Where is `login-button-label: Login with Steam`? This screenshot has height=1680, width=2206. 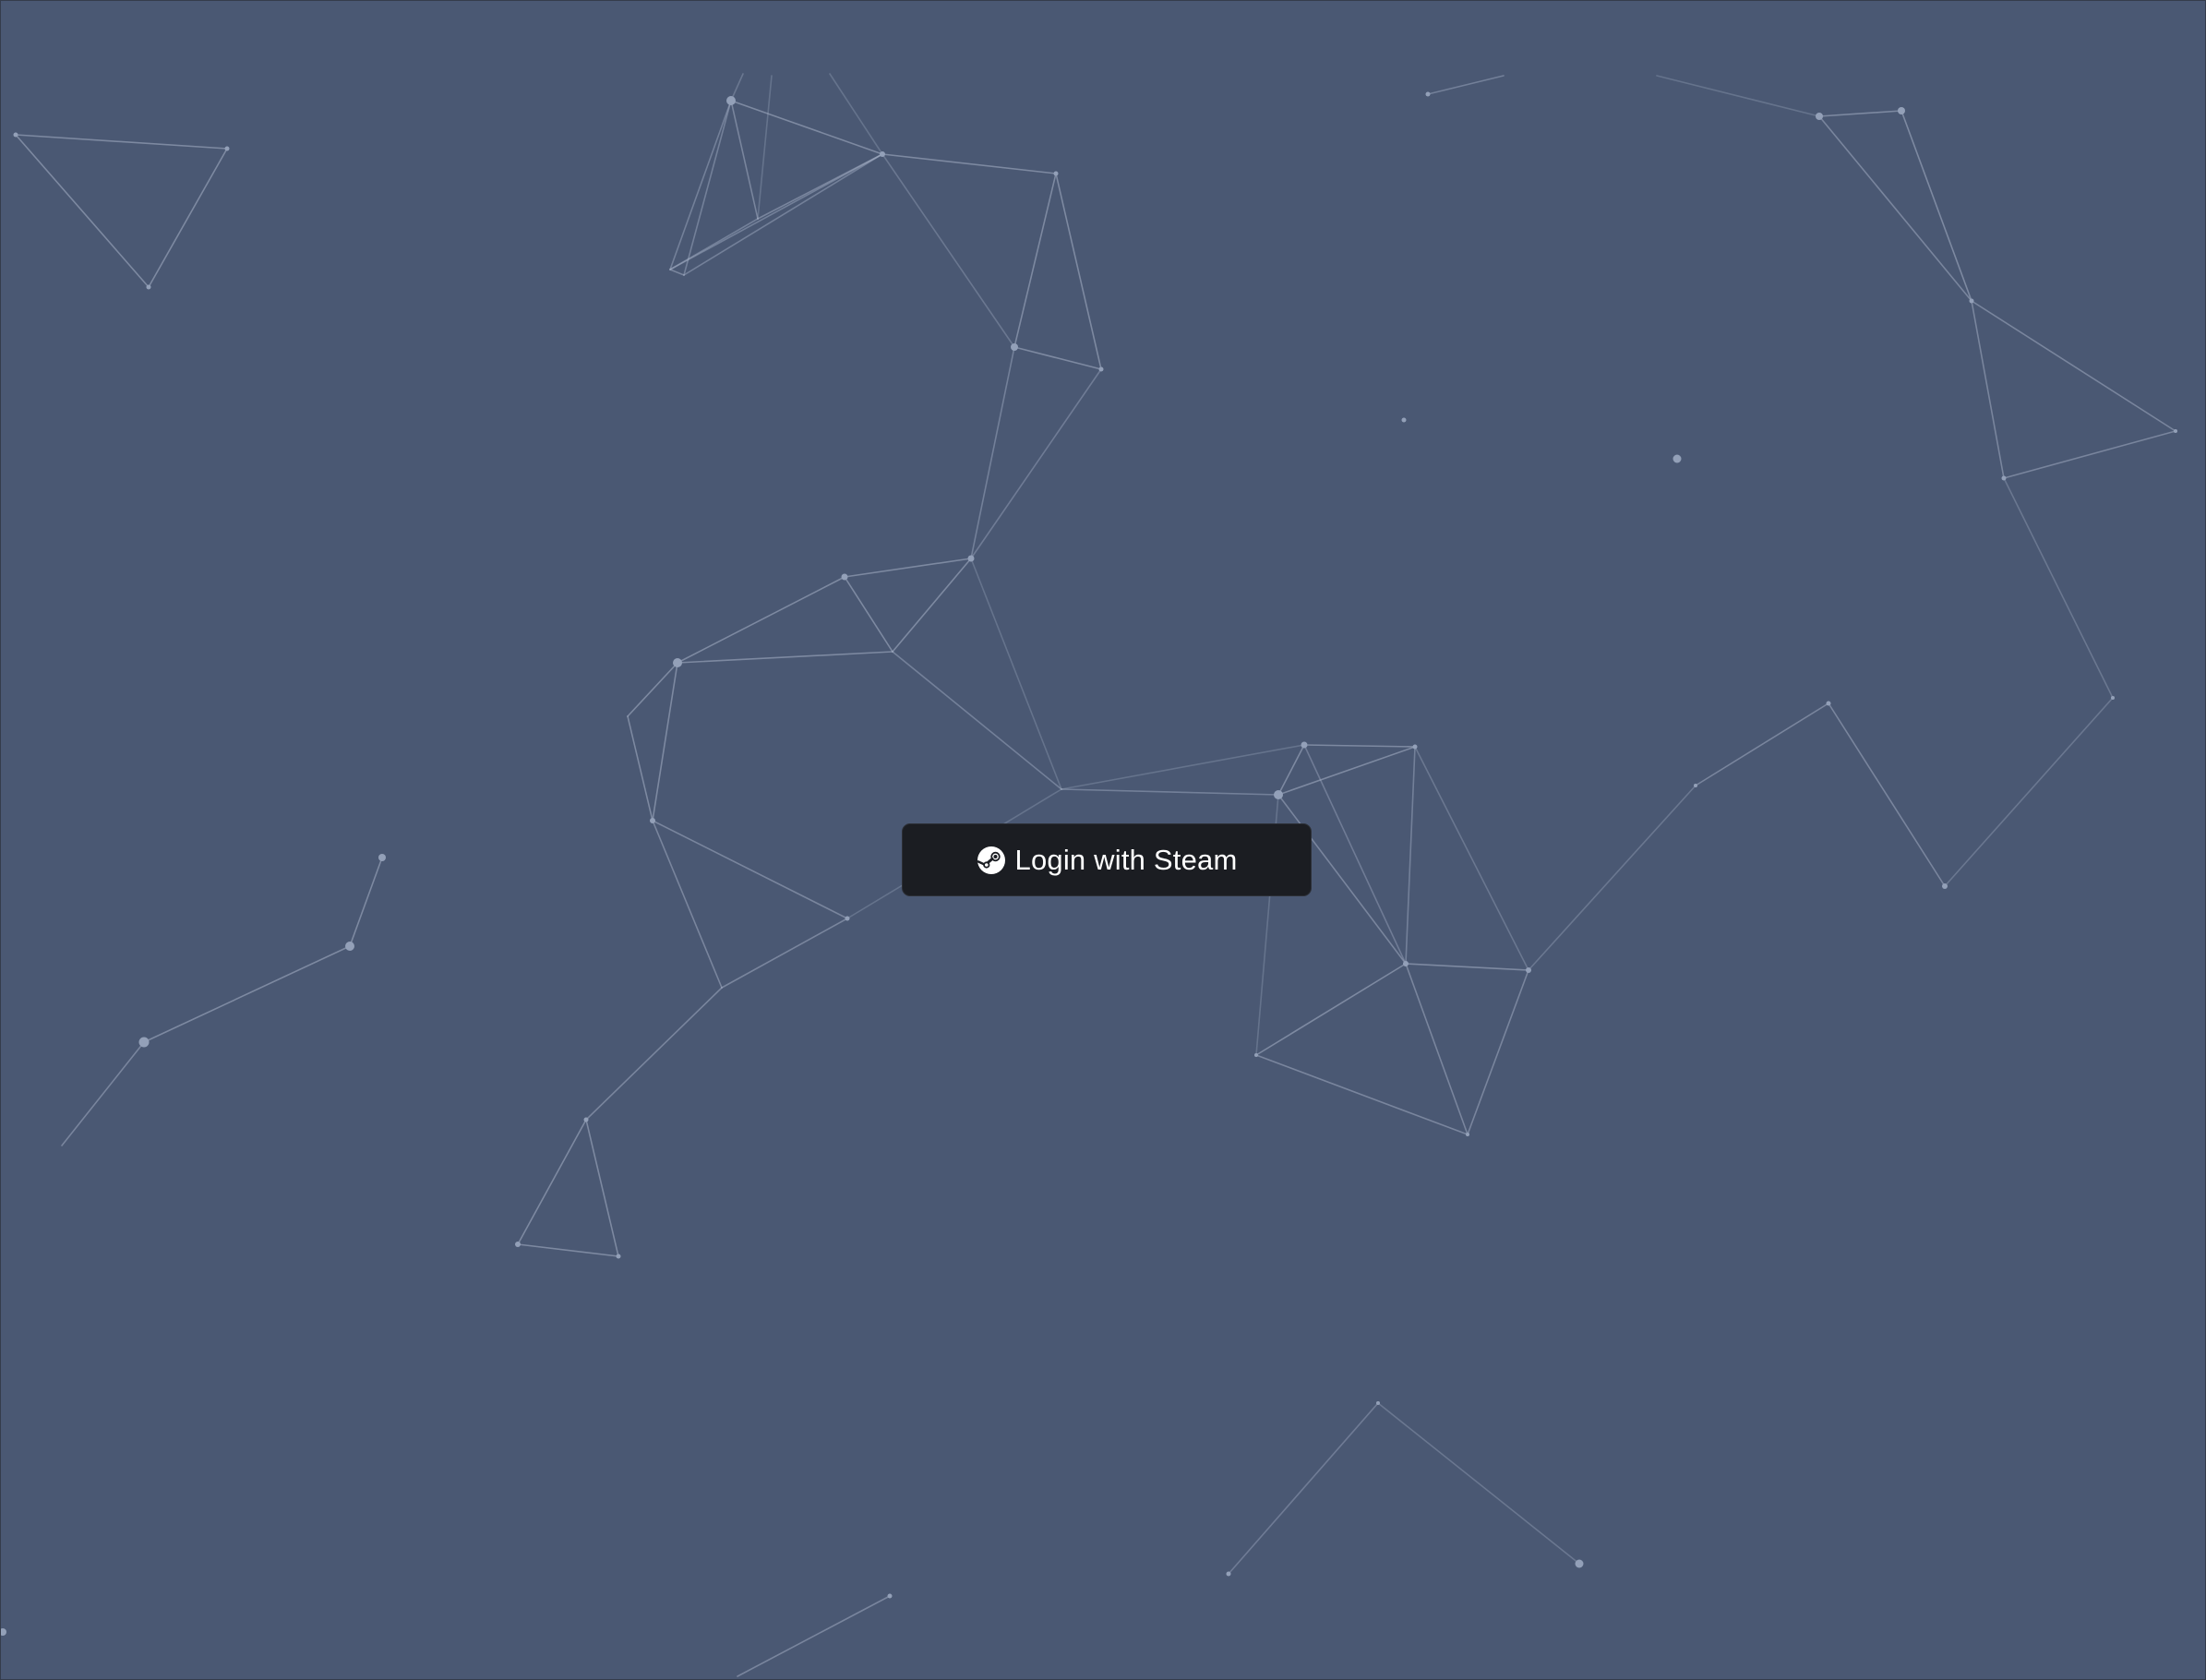
login-button-label: Login with Steam is located at coordinates (1126, 860).